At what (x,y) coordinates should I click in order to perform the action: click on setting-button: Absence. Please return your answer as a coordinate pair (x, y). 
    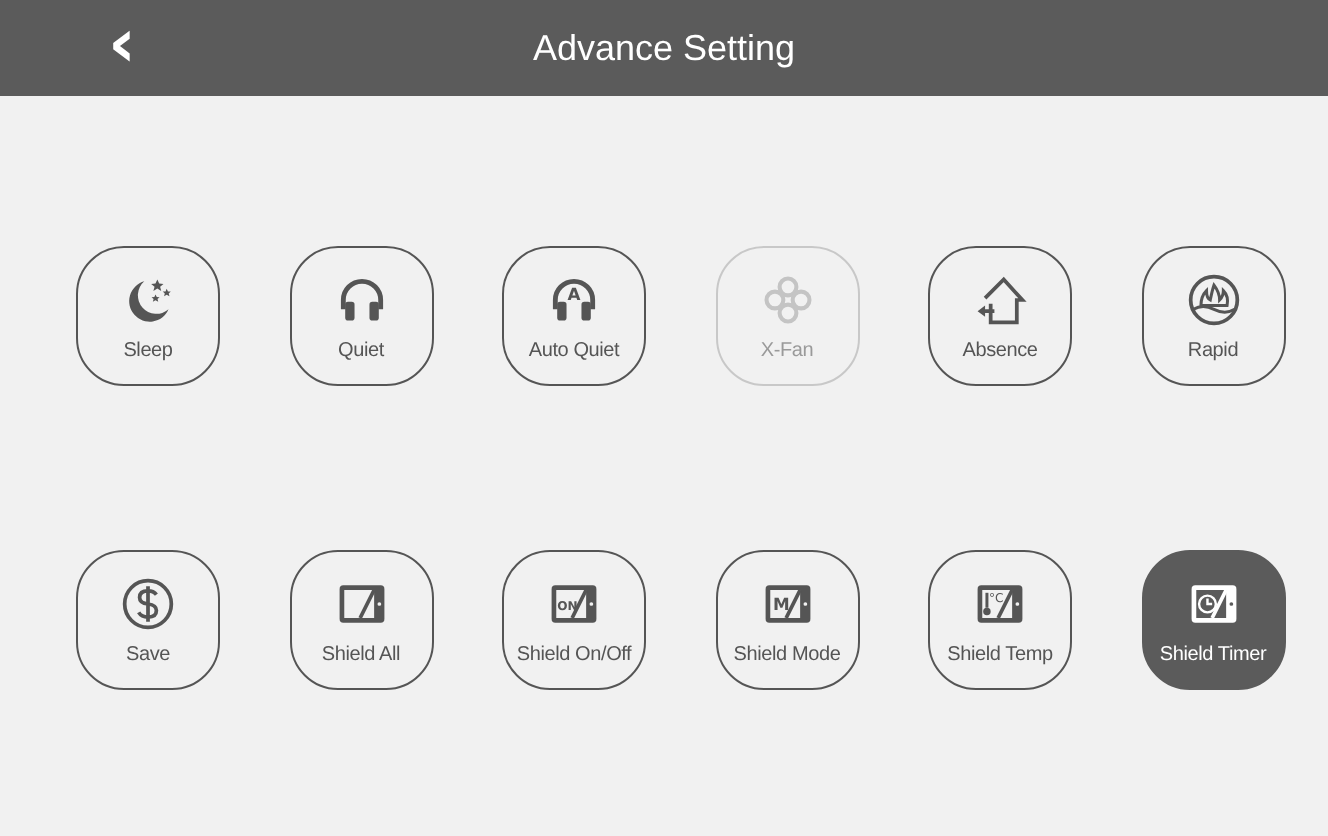
    Looking at the image, I should click on (1000, 316).